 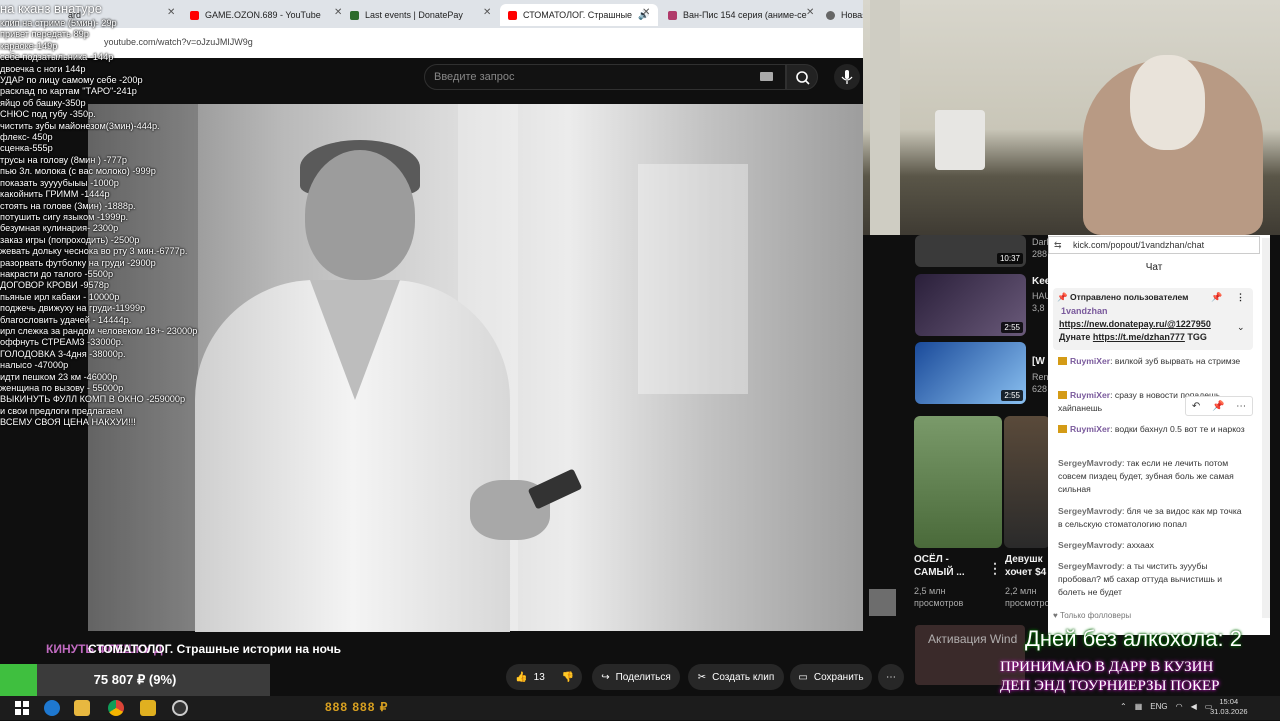 What do you see at coordinates (1167, 102) in the screenshot?
I see `webcam-streamer-head` at bounding box center [1167, 102].